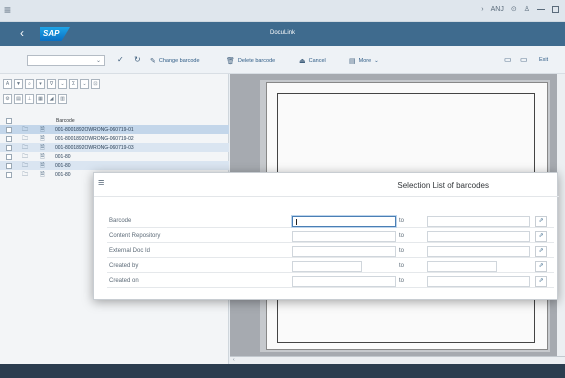  I want to click on field-row-barcode: Barcode to ⇗, so click(330, 221).